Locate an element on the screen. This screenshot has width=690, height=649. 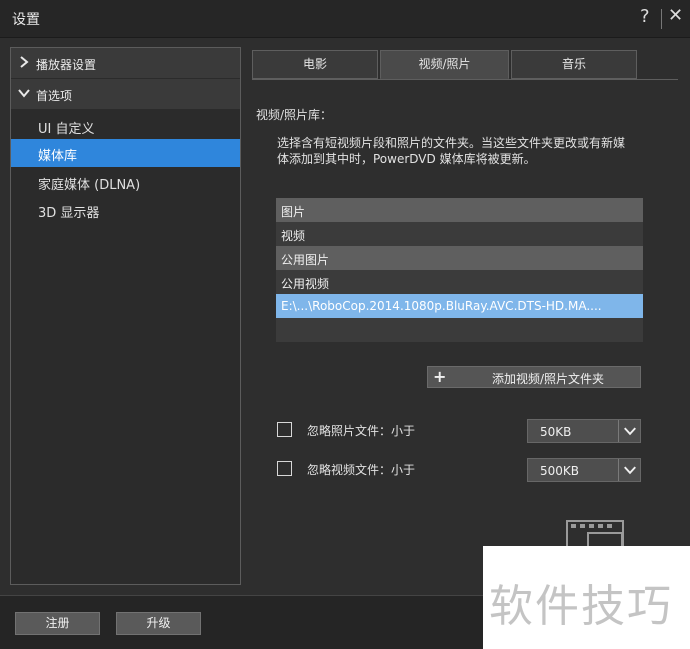
list-item: 视频 is located at coordinates (459, 234).